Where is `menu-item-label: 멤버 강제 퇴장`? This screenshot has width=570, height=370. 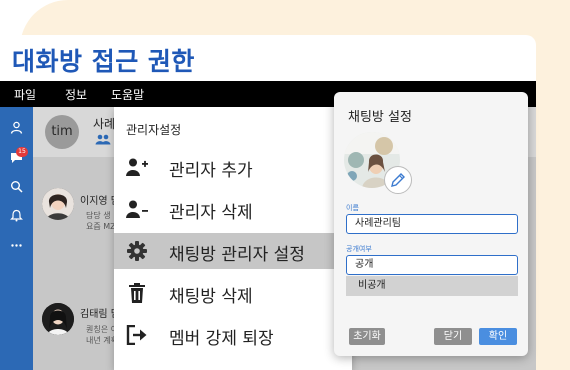 menu-item-label: 멤버 강제 퇴장 is located at coordinates (221, 339).